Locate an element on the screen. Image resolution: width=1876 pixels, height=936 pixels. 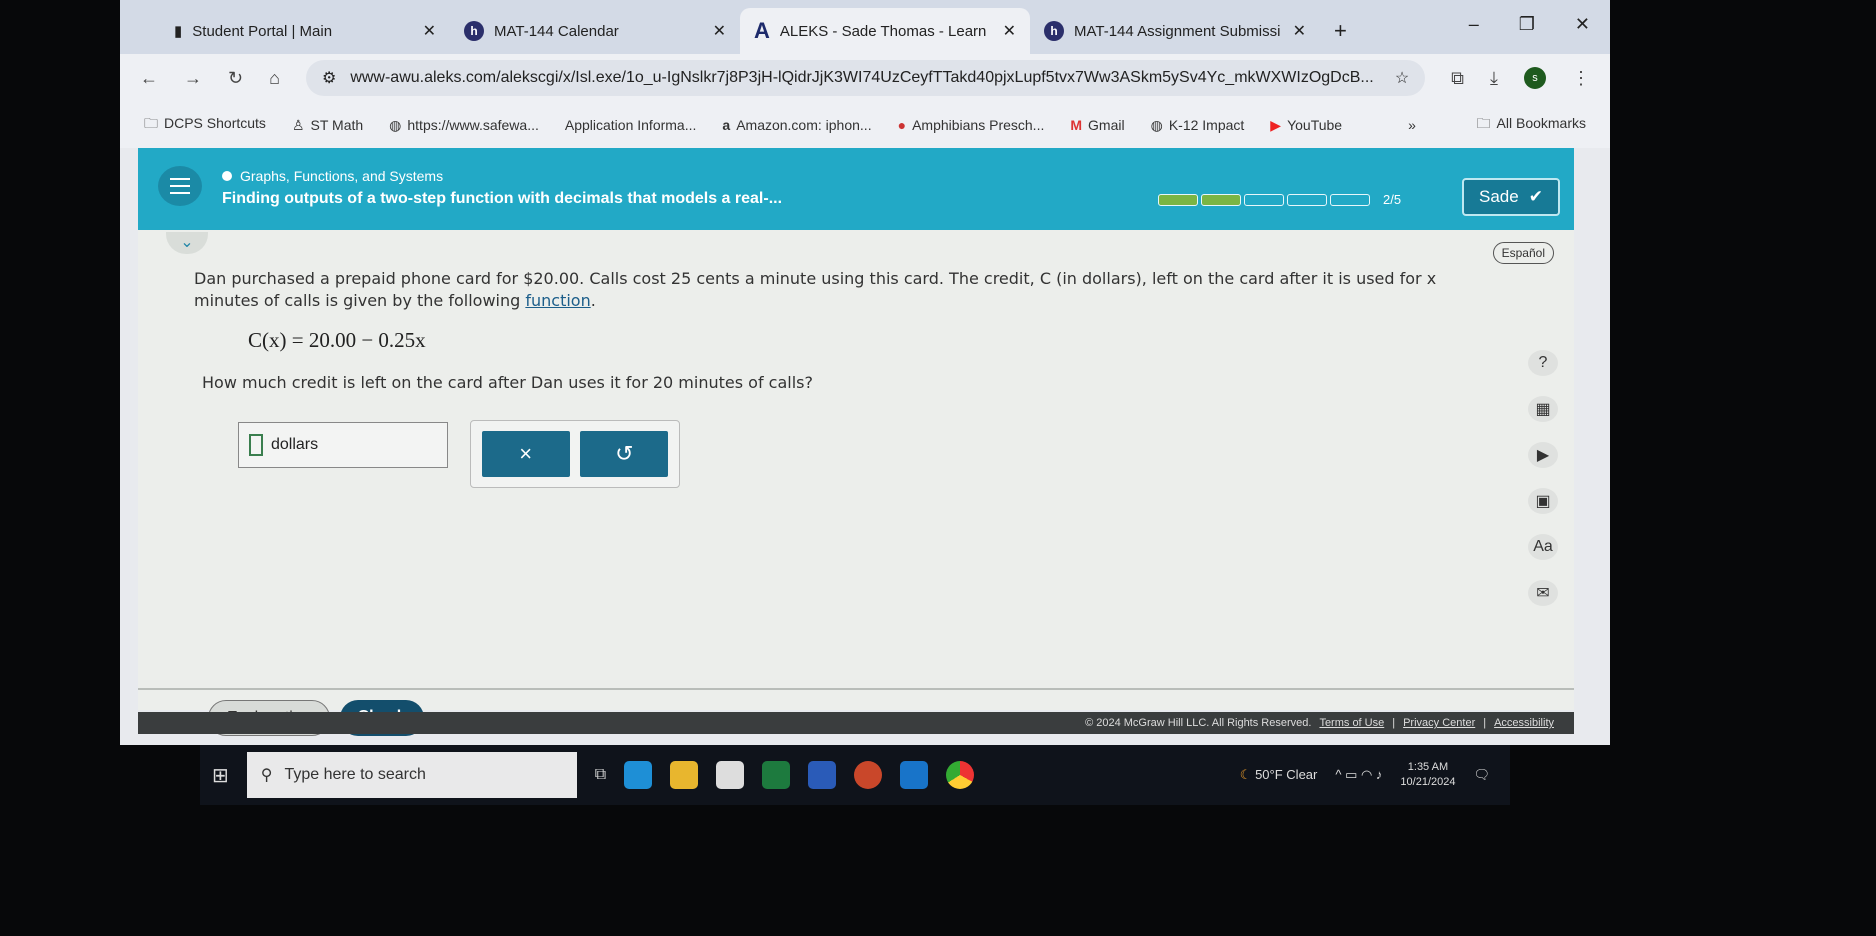
hamburger-menu-button is located at coordinates (180, 186).